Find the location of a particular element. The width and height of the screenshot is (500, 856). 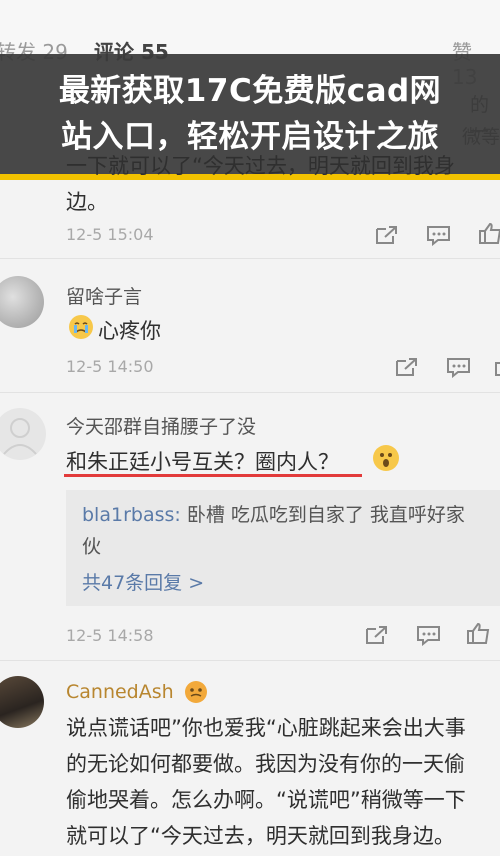

comment1-time: 12-5 15:04 is located at coordinates (110, 234).